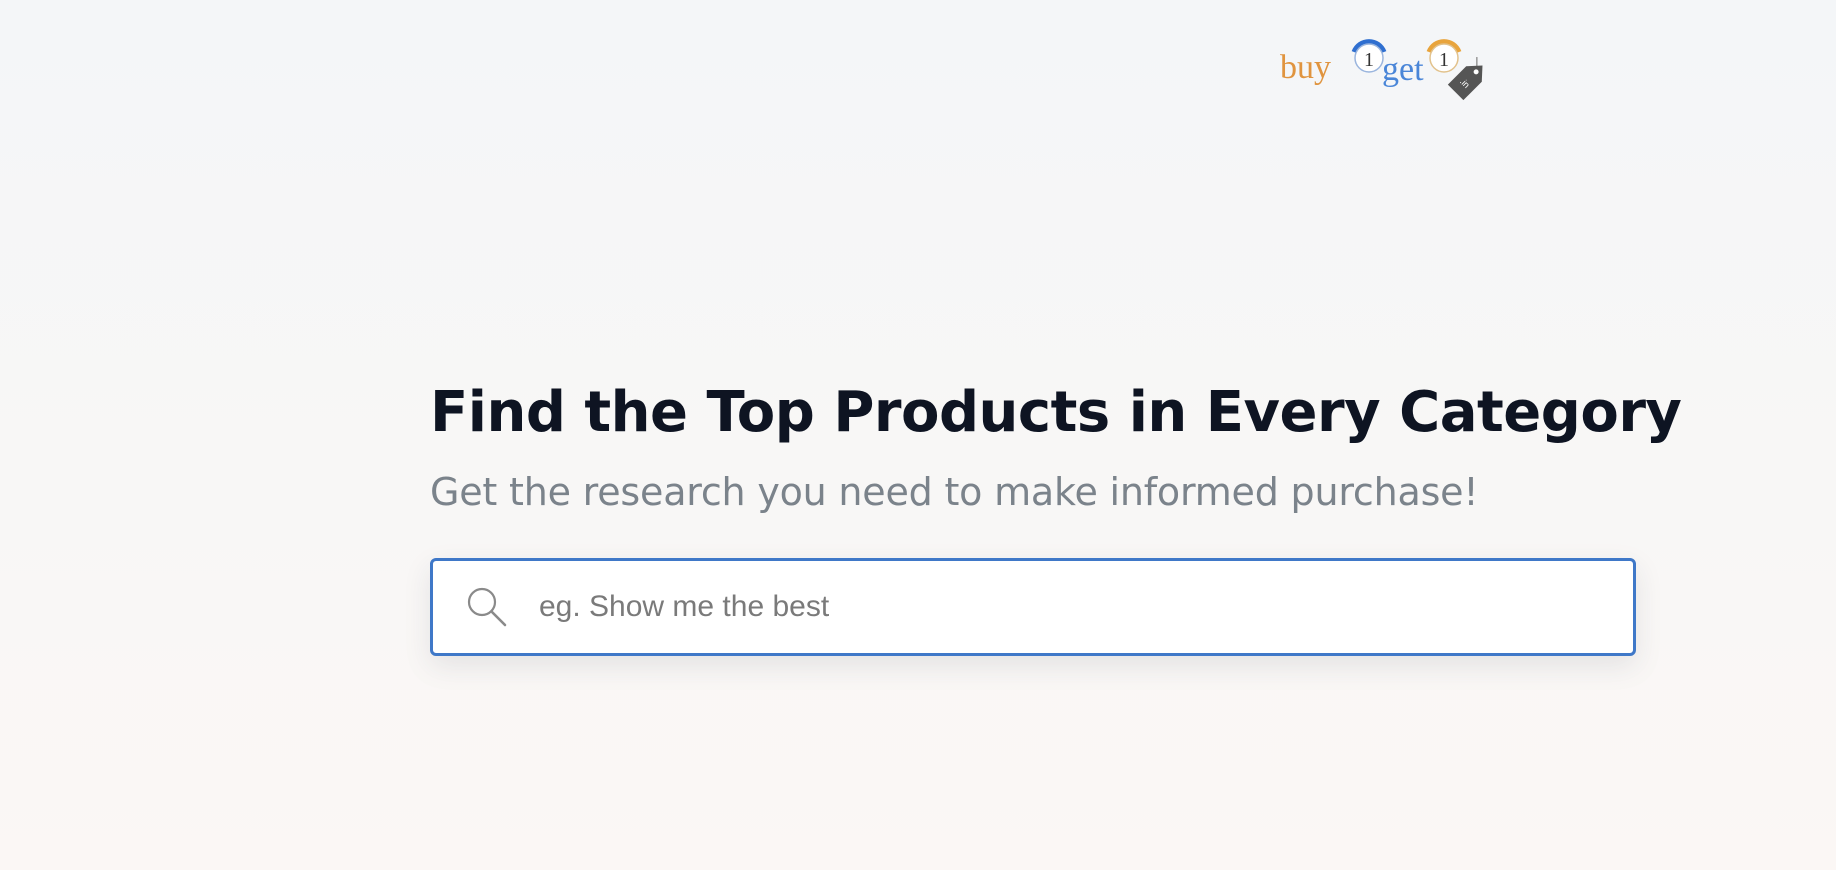 This screenshot has height=870, width=1836. I want to click on page-title: Find the Top Products in Every Category, so click(1056, 412).